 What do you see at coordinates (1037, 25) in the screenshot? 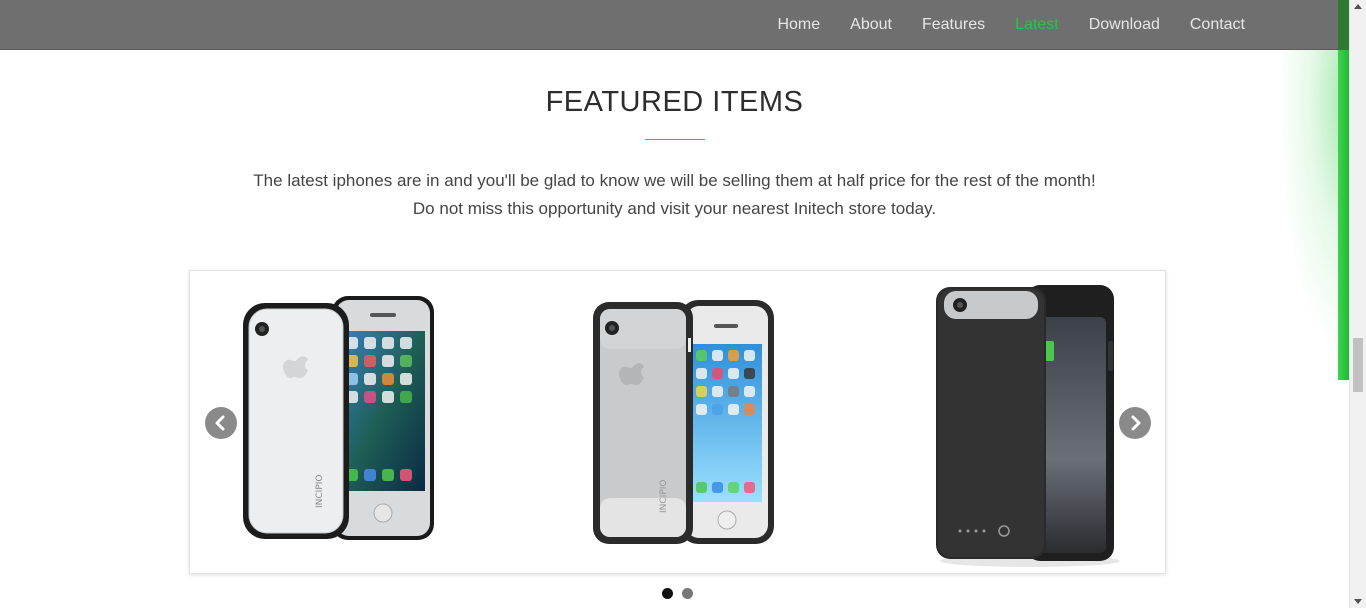
I see `nav-item-latest: Latest` at bounding box center [1037, 25].